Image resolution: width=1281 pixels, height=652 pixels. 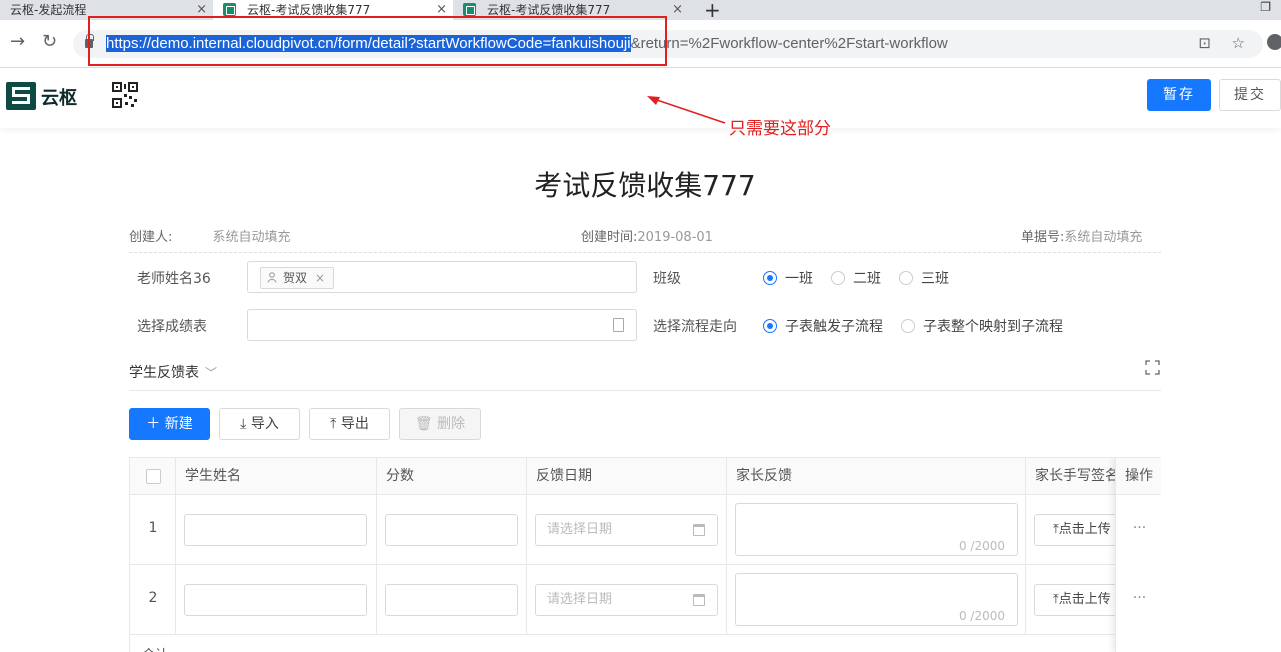 I want to click on flow-option-label: 子表整个映射到子流程, so click(x=993, y=327).